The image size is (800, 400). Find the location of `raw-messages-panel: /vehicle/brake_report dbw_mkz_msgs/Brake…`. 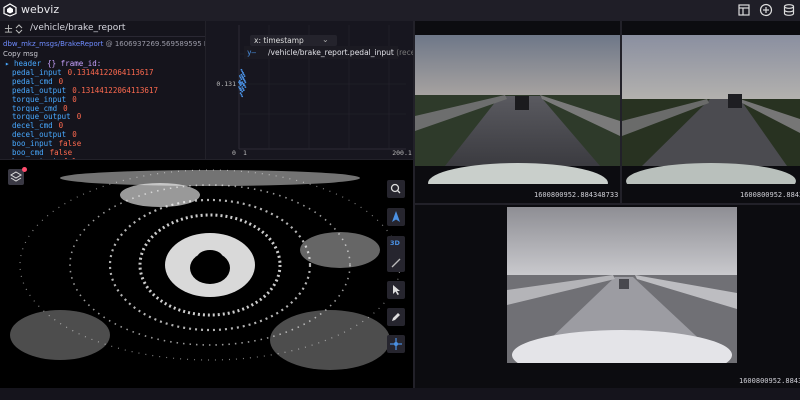

raw-messages-panel: /vehicle/brake_report dbw_mkz_msgs/Brake… is located at coordinates (102, 90).